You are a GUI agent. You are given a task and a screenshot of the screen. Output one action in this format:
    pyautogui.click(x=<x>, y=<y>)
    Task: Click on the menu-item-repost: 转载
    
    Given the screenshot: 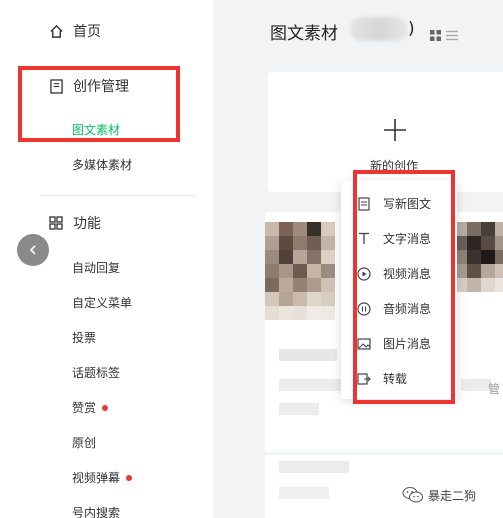 What is the action you would take?
    pyautogui.click(x=382, y=378)
    